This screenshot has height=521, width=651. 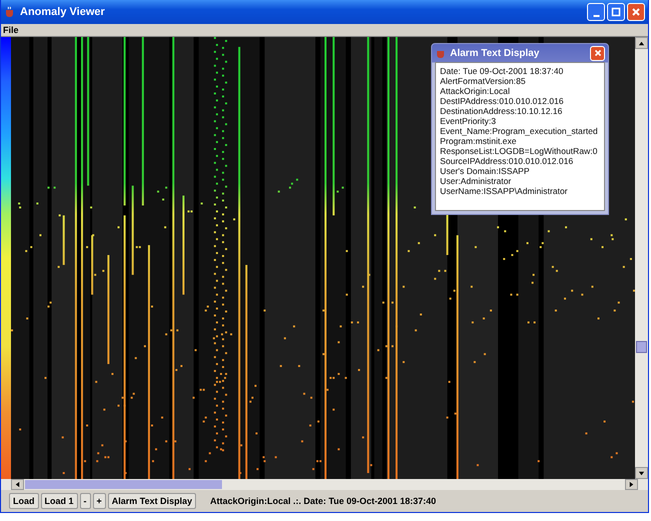 What do you see at coordinates (99, 501) in the screenshot?
I see `toolbar-button: +` at bounding box center [99, 501].